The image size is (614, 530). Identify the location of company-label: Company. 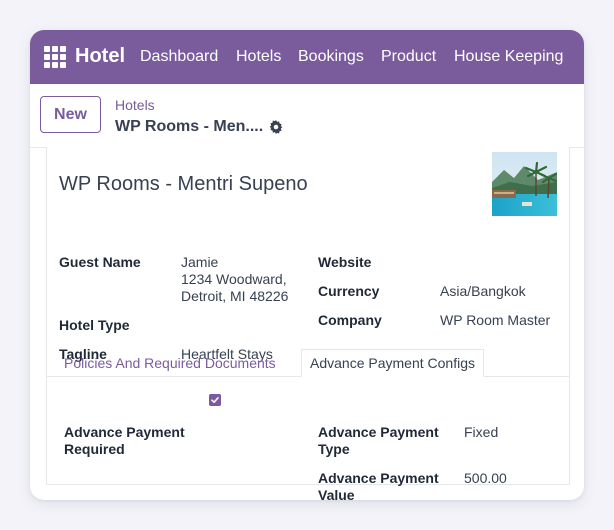
(350, 320).